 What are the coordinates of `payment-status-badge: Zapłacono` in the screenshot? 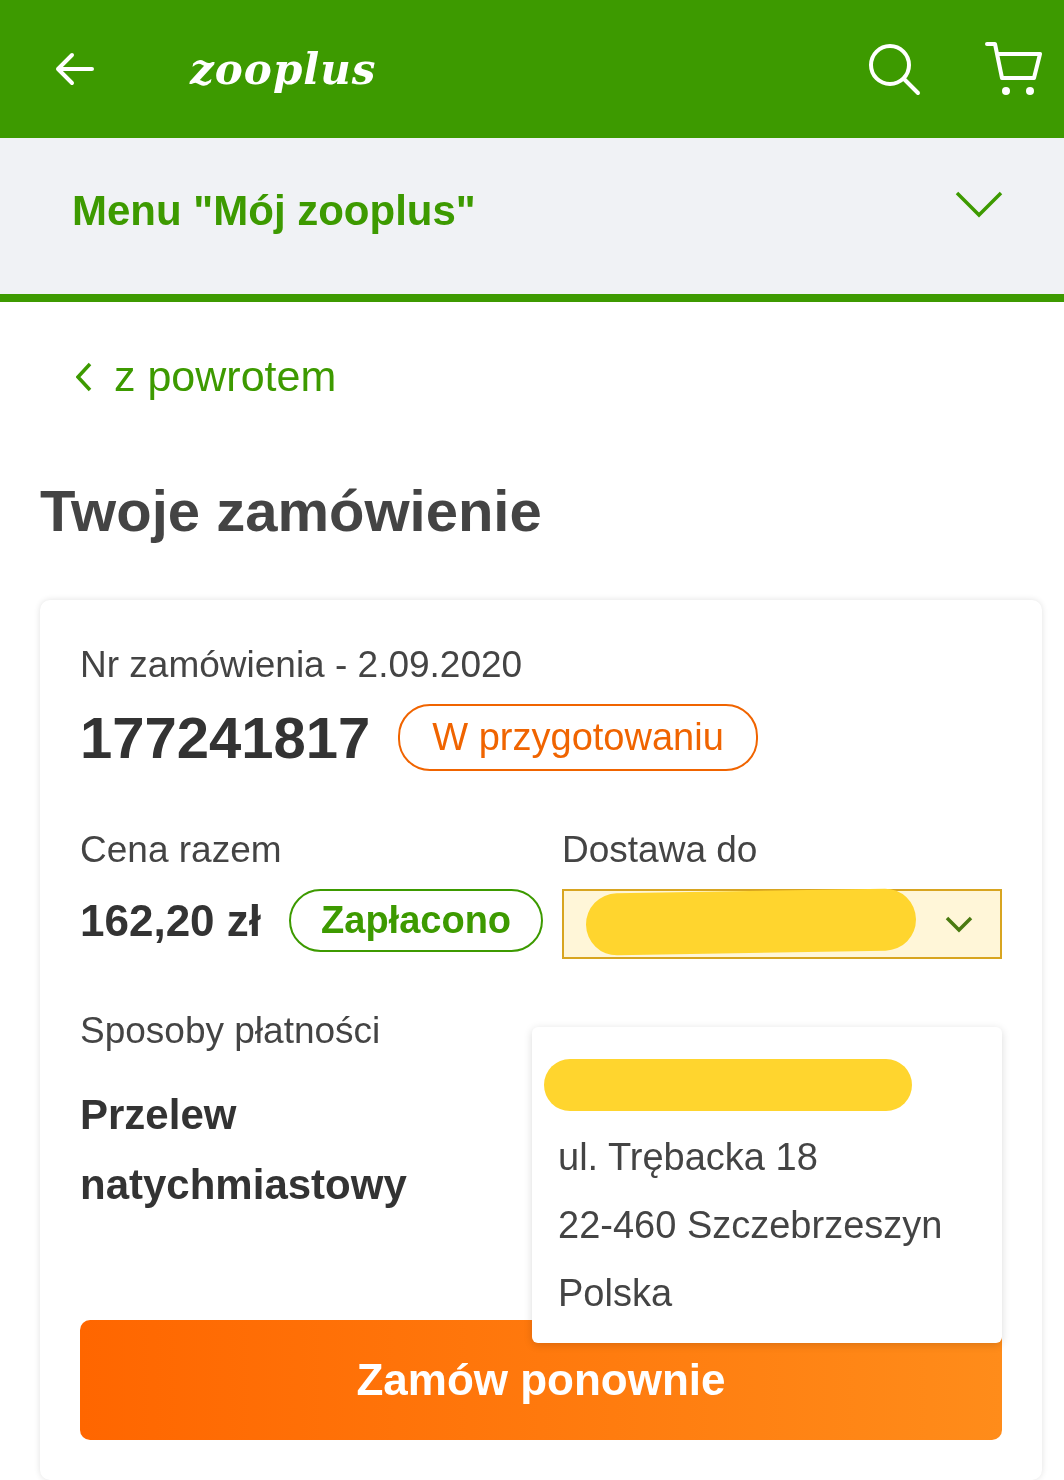 It's located at (416, 920).